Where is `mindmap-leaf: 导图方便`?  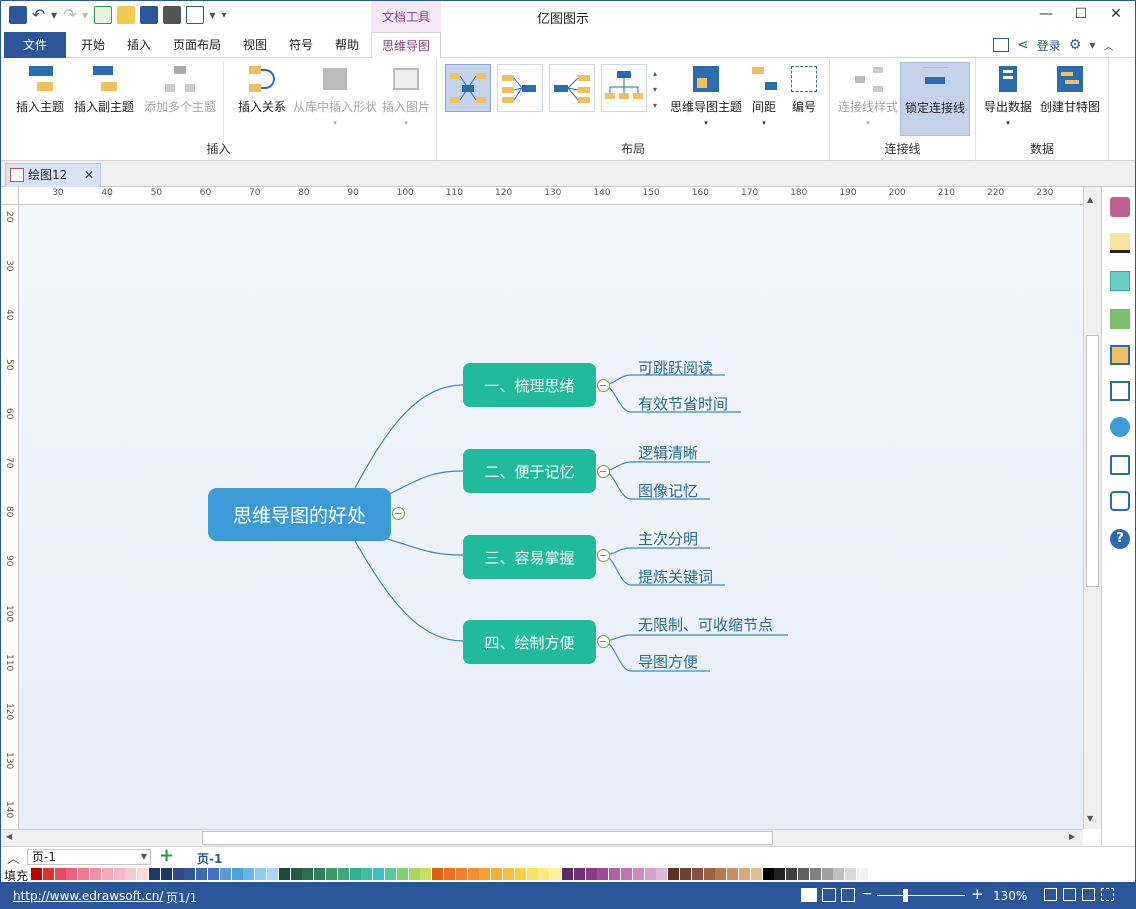
mindmap-leaf: 导图方便 is located at coordinates (668, 661).